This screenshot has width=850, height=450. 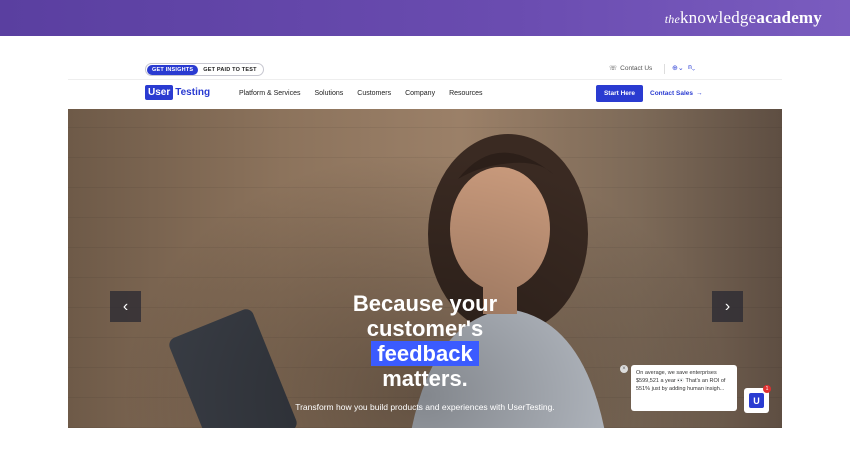 I want to click on top-banner: theknowledgeacademy, so click(x=425, y=18).